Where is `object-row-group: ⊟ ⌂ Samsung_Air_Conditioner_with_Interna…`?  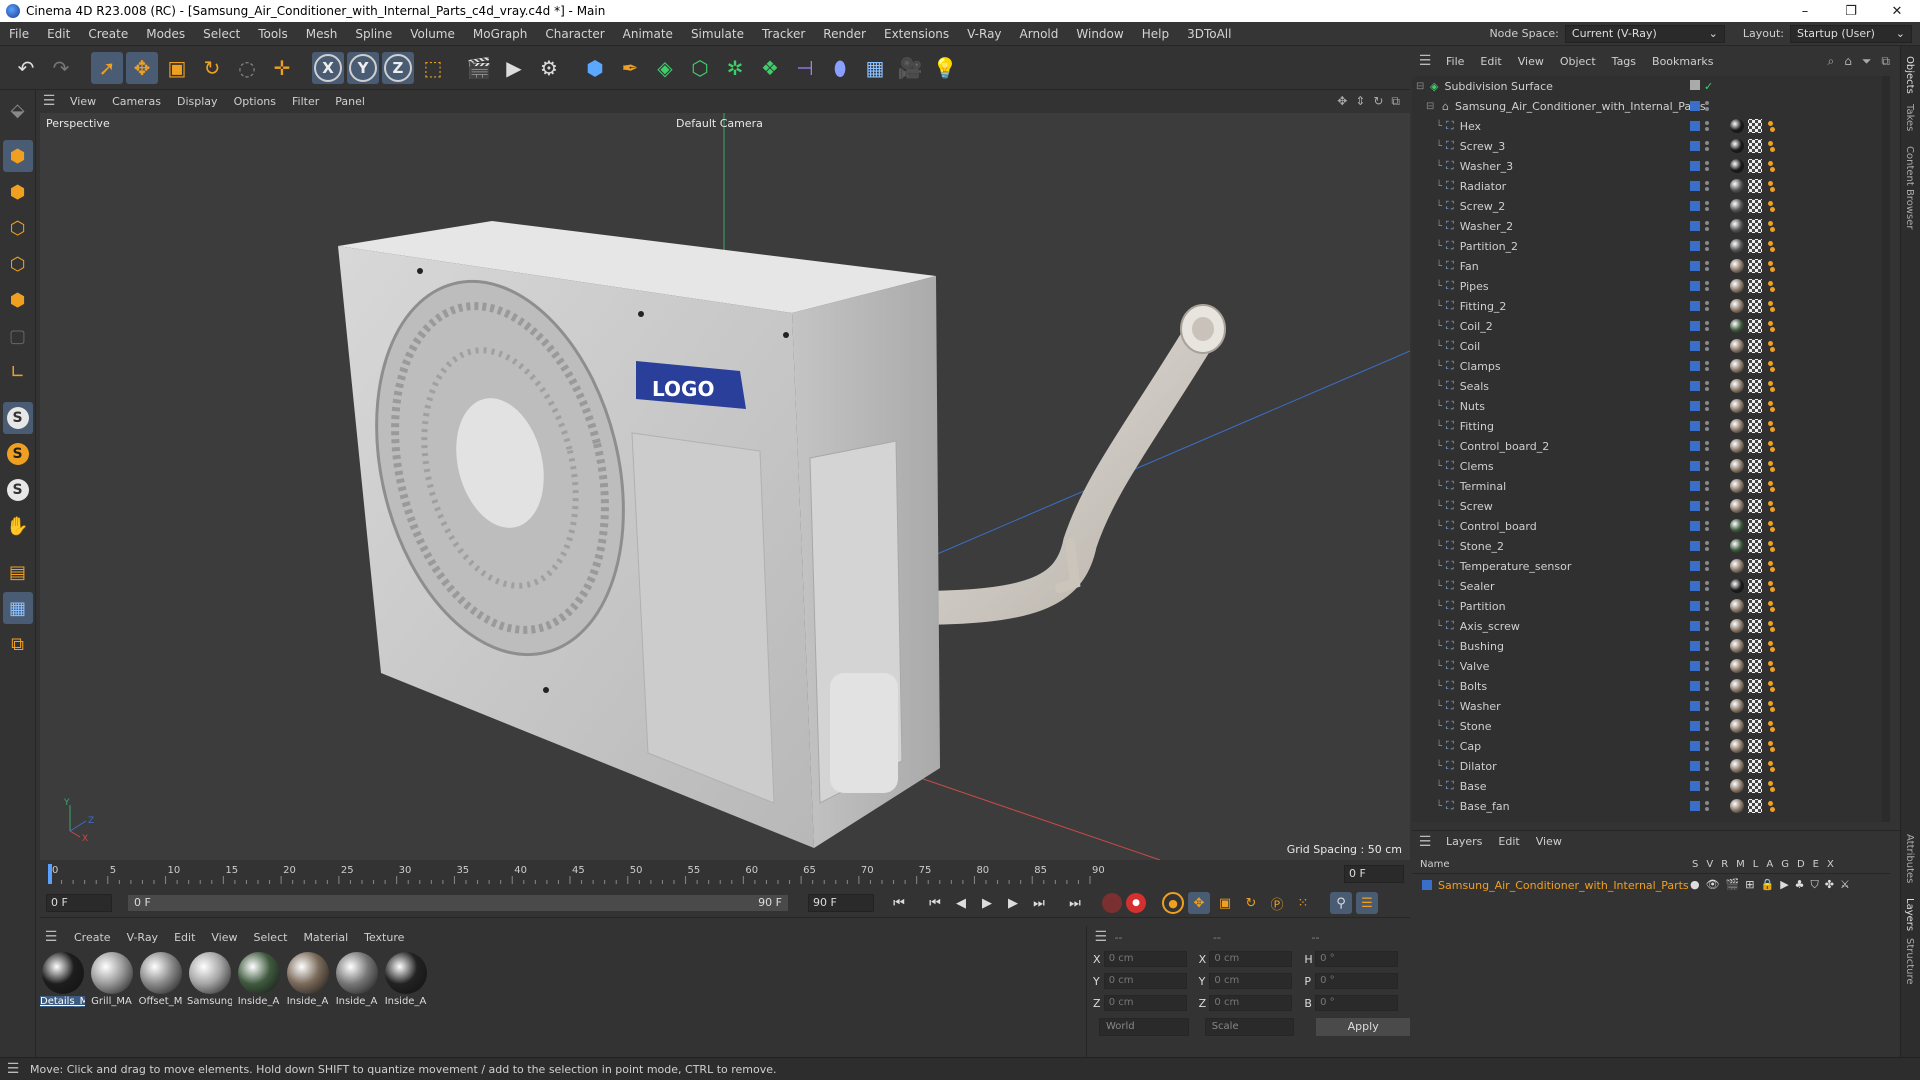 object-row-group: ⊟ ⌂ Samsung_Air_Conditioner_with_Interna… is located at coordinates (1647, 106).